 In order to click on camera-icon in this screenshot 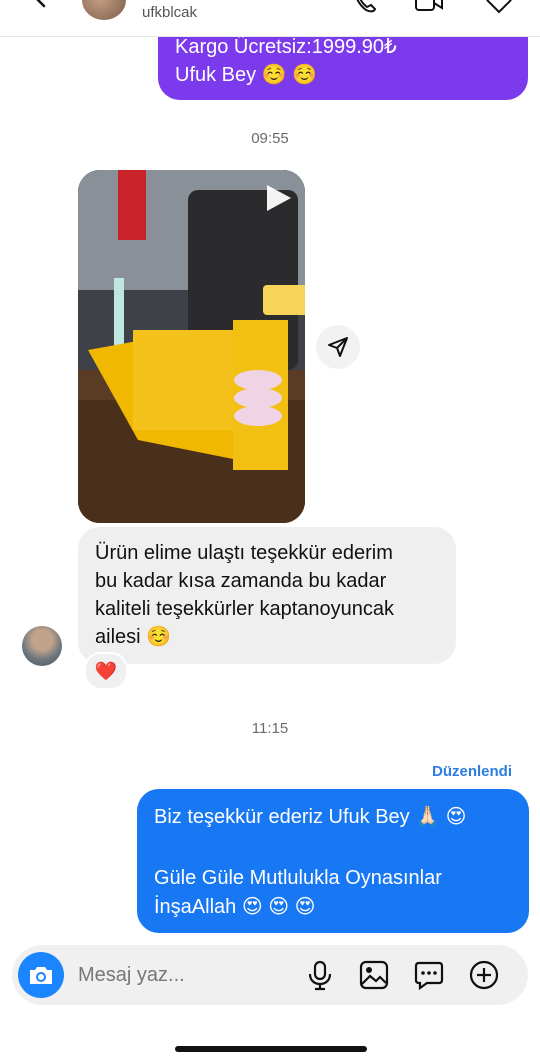, I will do `click(41, 975)`.